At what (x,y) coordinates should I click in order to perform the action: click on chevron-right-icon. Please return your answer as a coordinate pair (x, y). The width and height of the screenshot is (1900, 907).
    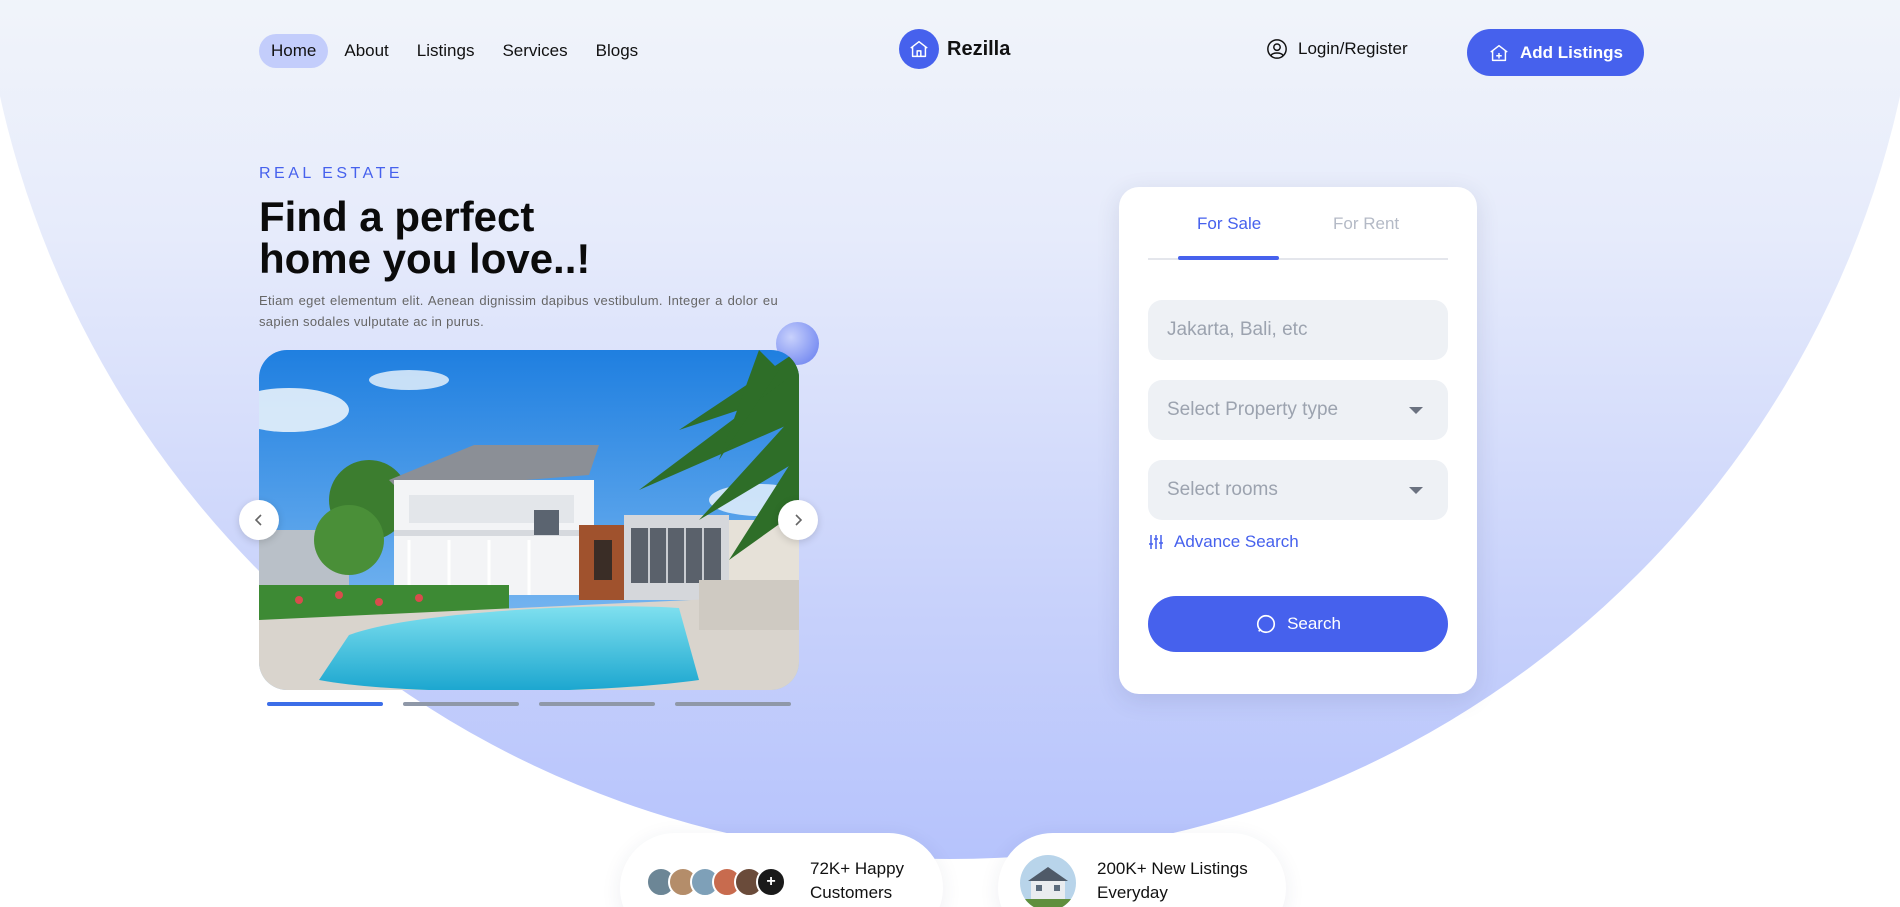
    Looking at the image, I should click on (799, 520).